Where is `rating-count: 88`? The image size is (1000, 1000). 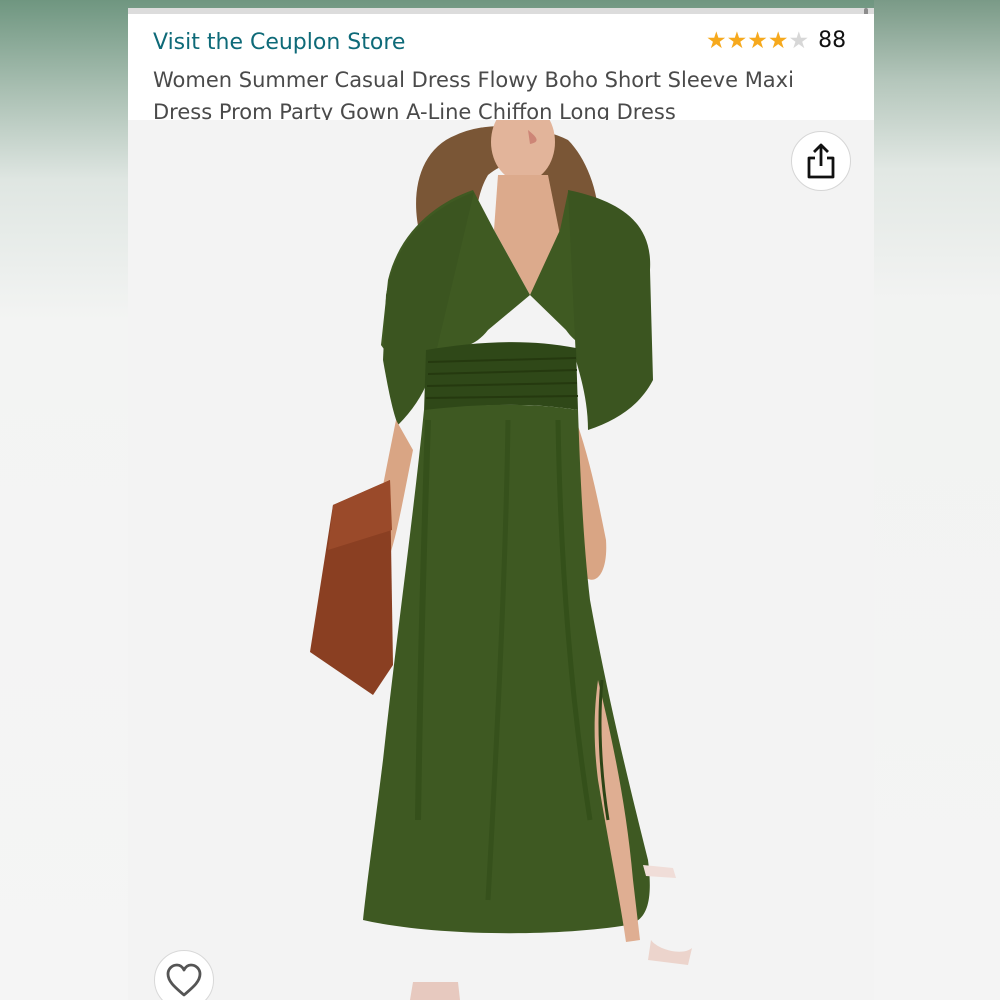 rating-count: 88 is located at coordinates (832, 40).